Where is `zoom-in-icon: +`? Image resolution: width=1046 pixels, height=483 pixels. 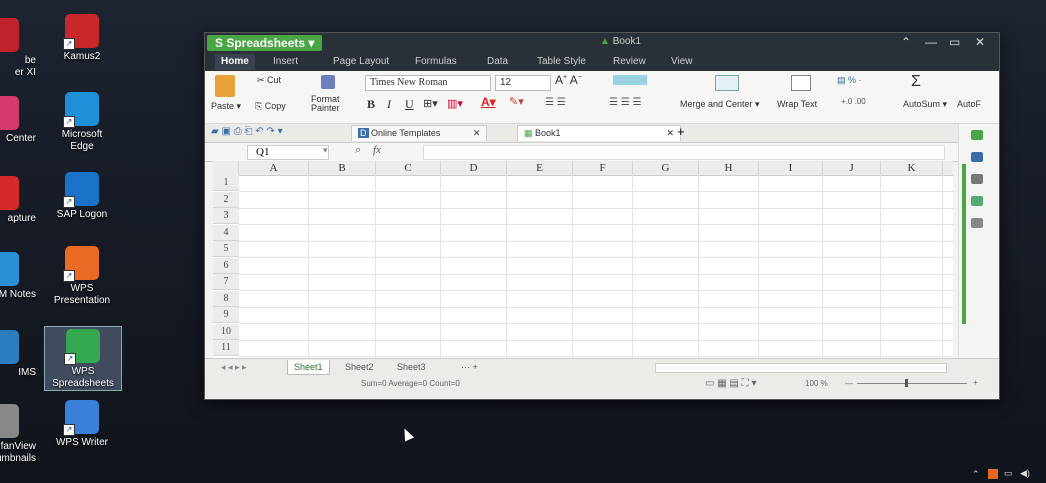
zoom-in-icon: + is located at coordinates (975, 382).